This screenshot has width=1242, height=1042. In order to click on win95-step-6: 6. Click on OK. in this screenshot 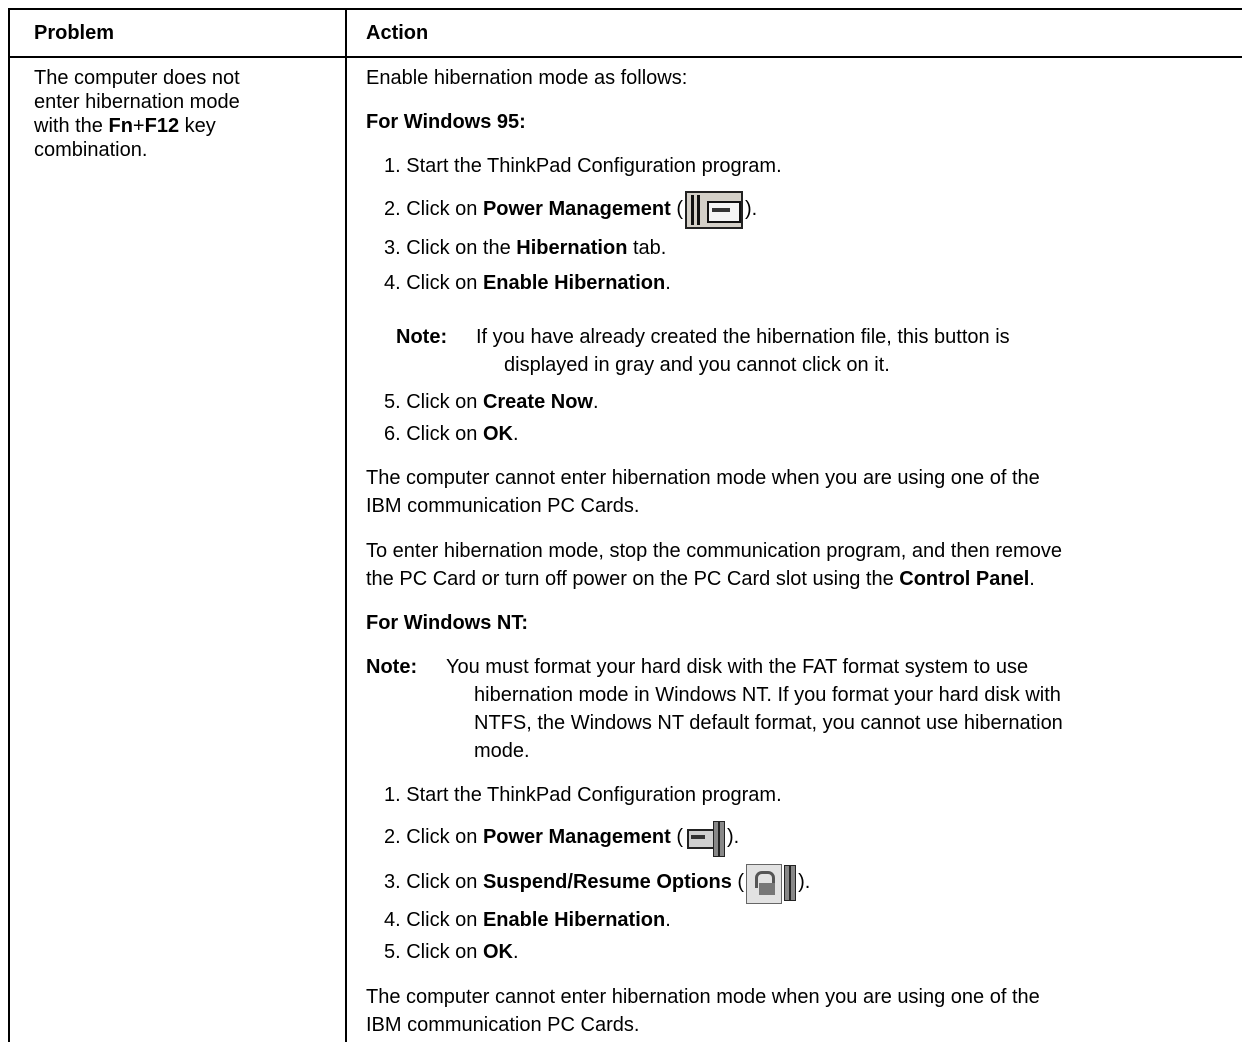, I will do `click(451, 434)`.